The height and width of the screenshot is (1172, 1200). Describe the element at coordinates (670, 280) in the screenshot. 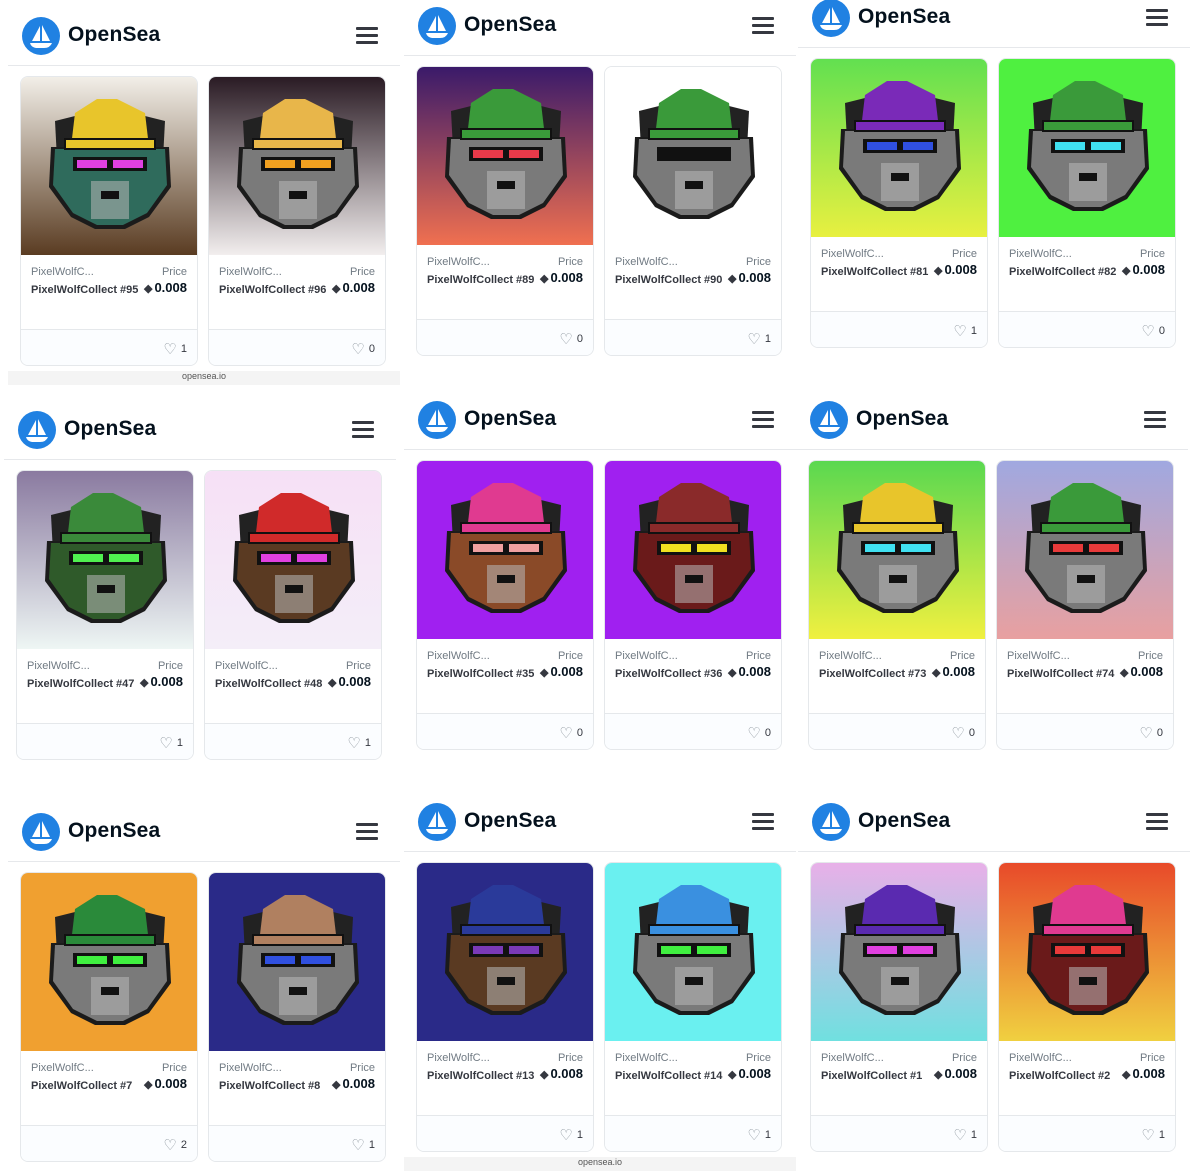

I see `nft-name: PixelWolfCollect #90` at that location.